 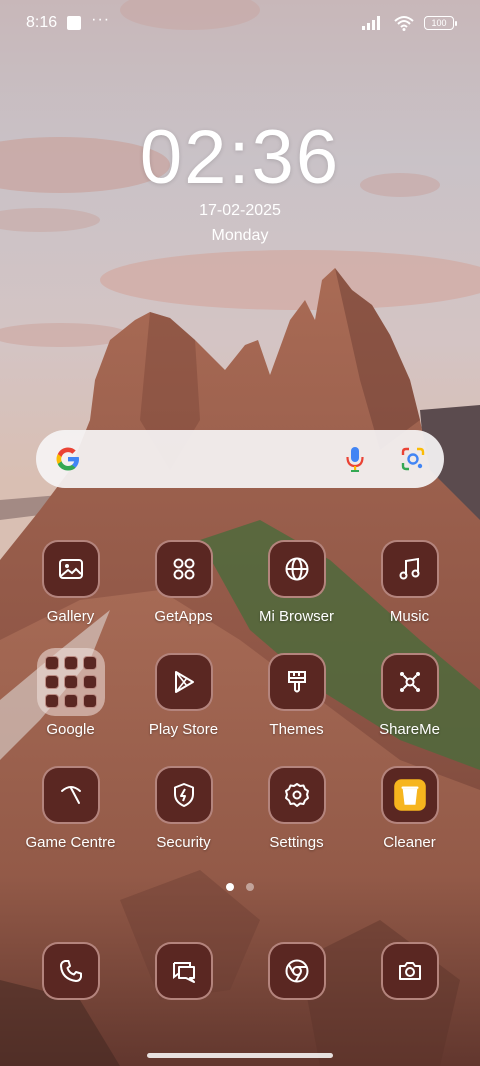 I want to click on dock-messages, so click(x=183, y=972).